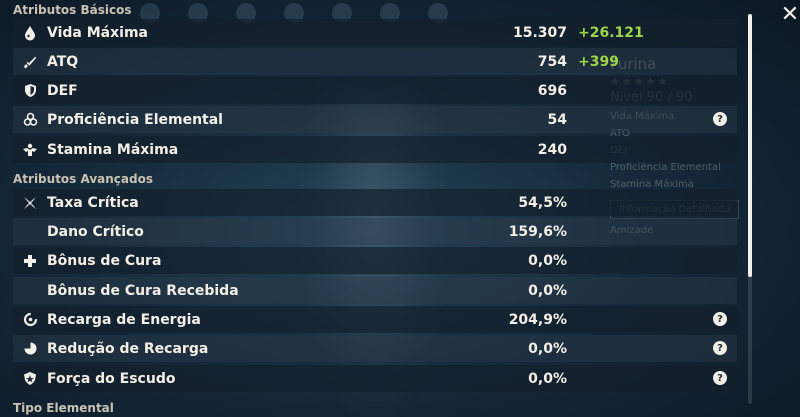 The width and height of the screenshot is (800, 417). What do you see at coordinates (30, 90) in the screenshot?
I see `shield-icon` at bounding box center [30, 90].